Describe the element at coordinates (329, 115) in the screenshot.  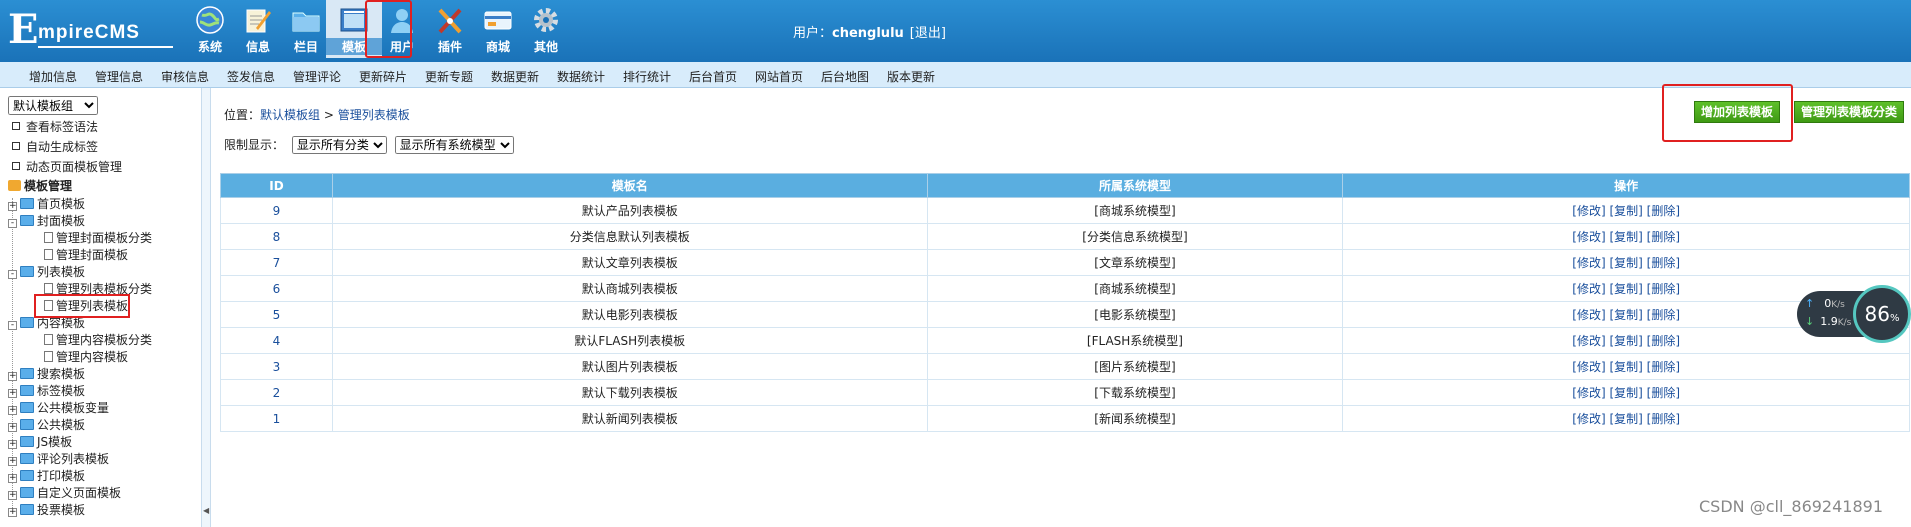
I see `breadcrumb-sep: >` at that location.